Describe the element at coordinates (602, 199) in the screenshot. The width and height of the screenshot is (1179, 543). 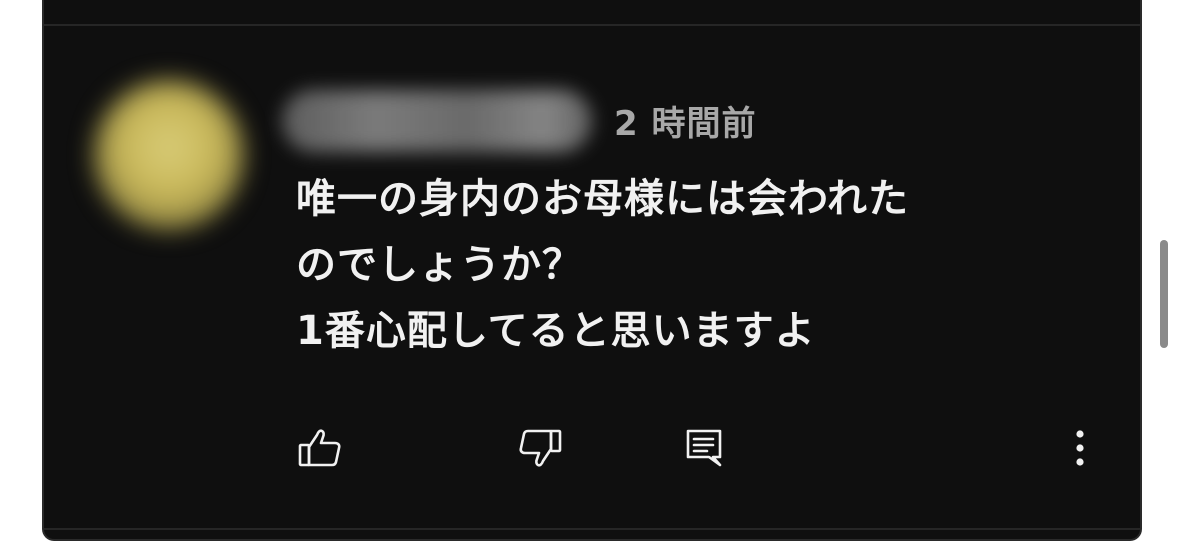
I see `comment-line: 唯一の身内のお母様には会われた` at that location.